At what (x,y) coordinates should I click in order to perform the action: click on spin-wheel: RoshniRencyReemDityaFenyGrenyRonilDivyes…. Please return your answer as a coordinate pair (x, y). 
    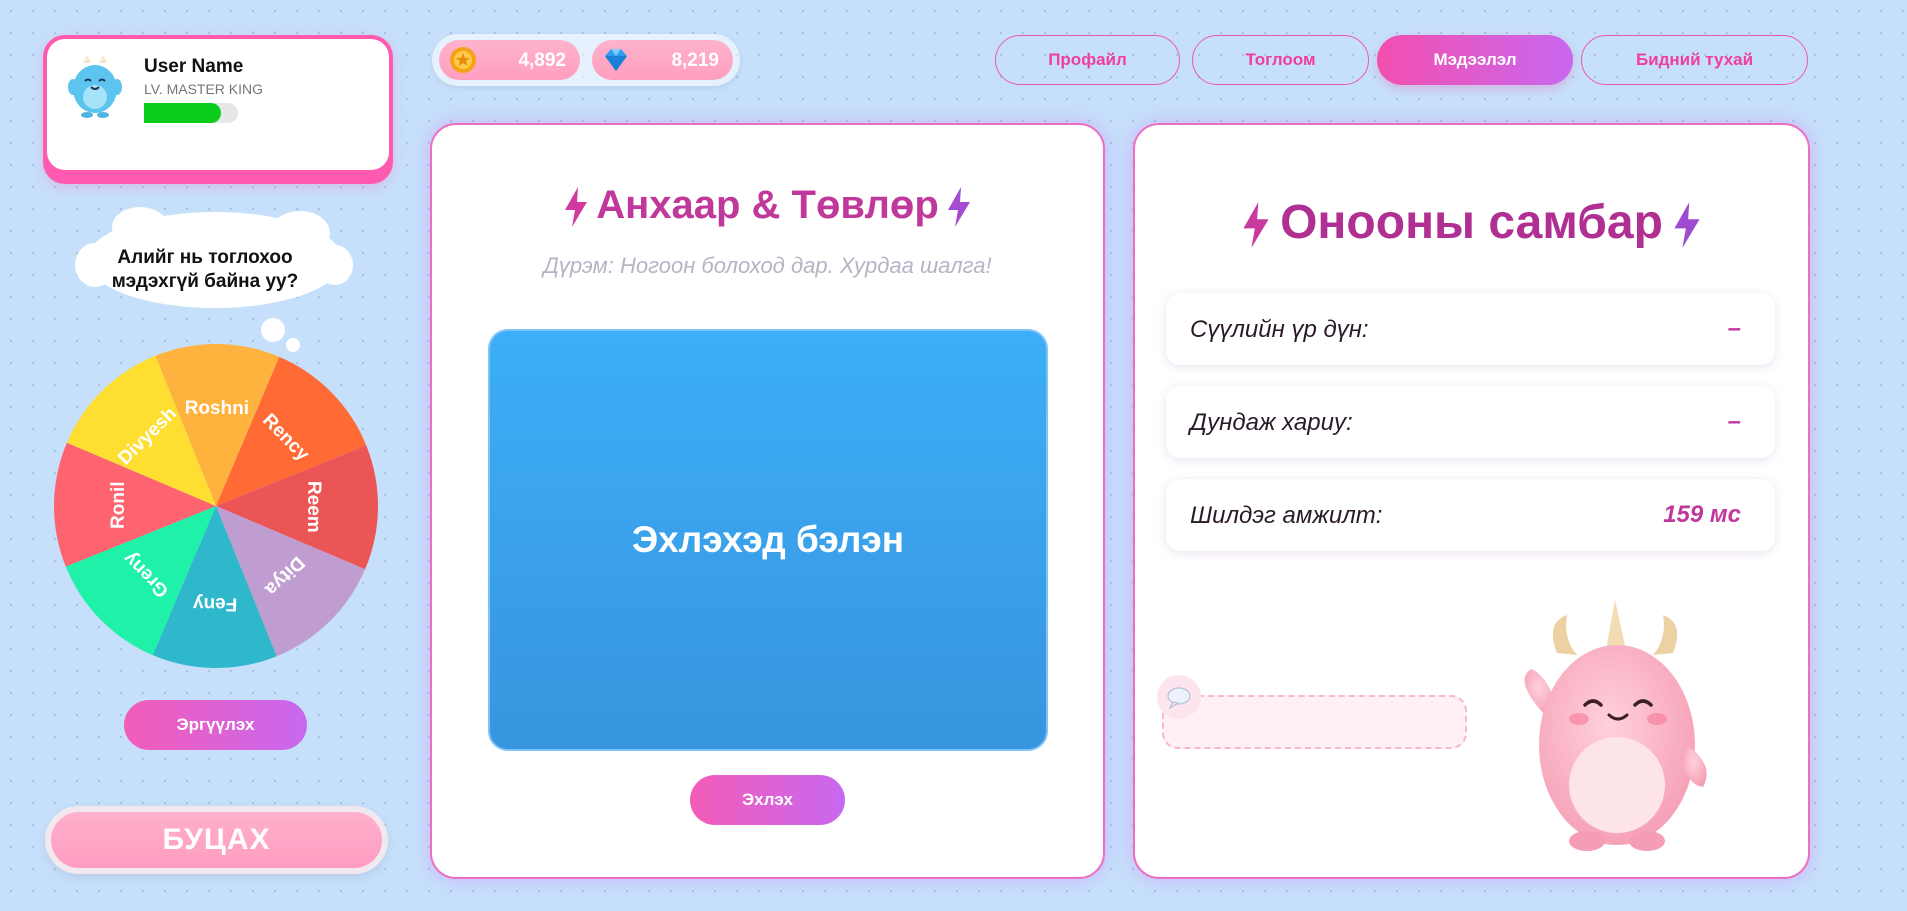
    Looking at the image, I should click on (216, 506).